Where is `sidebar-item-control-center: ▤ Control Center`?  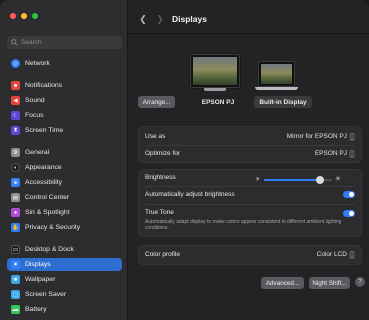
sidebar-item-control-center: ▤ Control Center is located at coordinates (64, 197).